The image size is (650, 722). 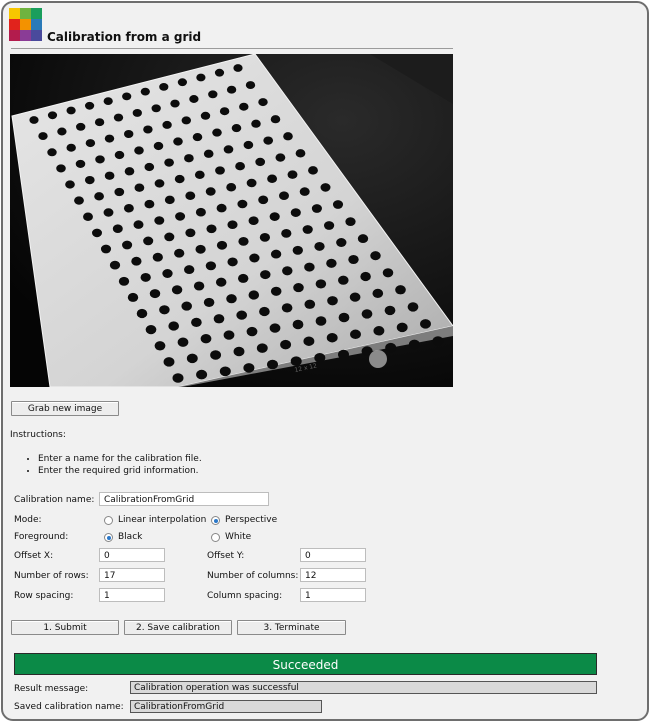 I want to click on mode-linear-radio, so click(x=108, y=520).